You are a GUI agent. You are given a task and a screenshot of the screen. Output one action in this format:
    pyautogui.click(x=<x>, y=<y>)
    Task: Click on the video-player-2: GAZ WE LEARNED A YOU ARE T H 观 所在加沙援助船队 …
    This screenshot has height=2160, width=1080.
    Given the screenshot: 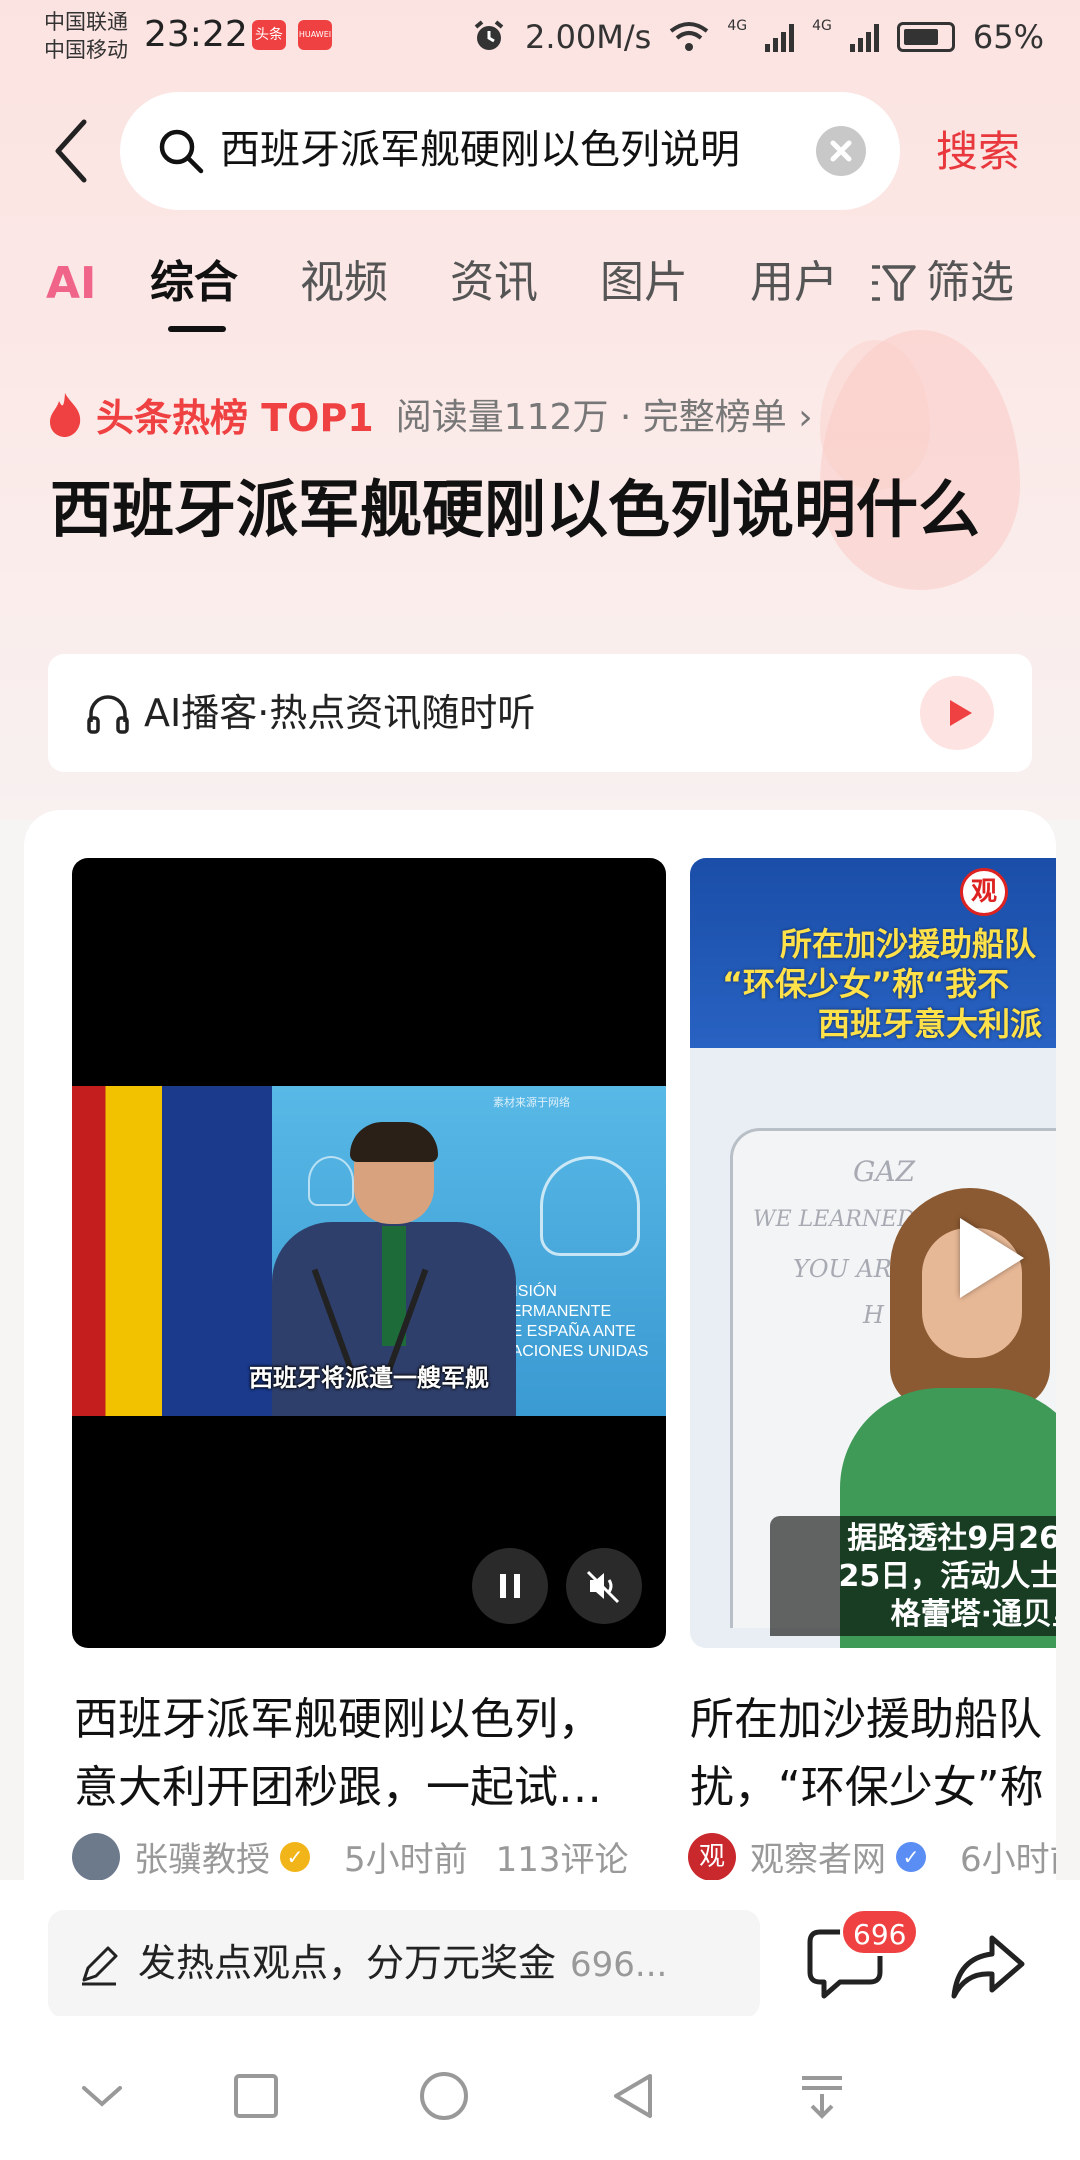 What is the action you would take?
    pyautogui.click(x=873, y=1253)
    